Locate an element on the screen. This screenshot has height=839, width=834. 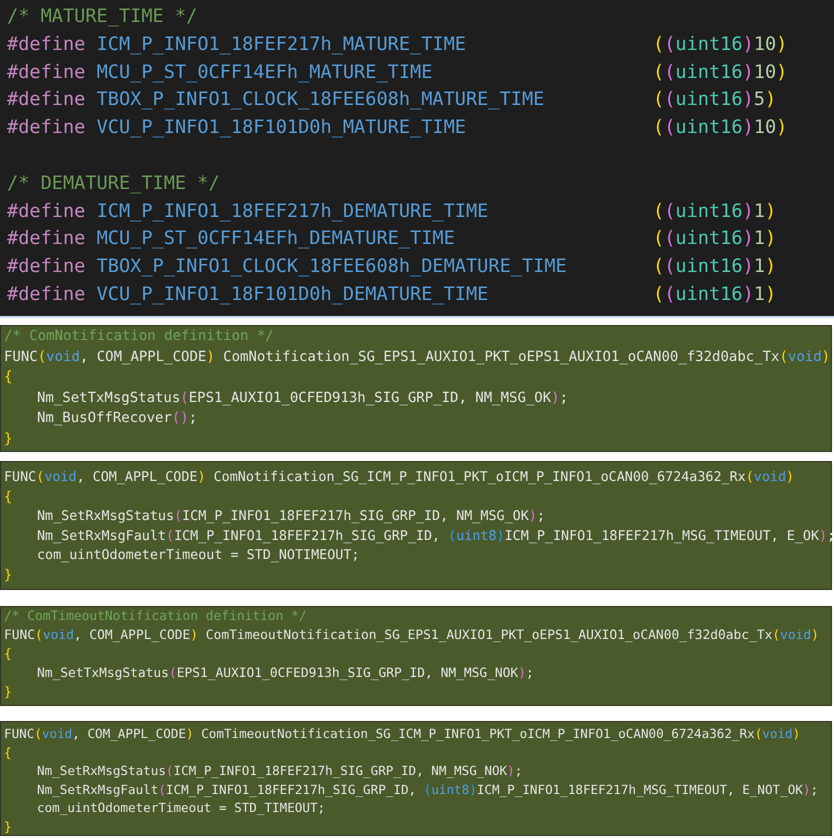
code-line: com_uintOdometerTimeout = STD_NOTIMEOUT; is located at coordinates (198, 556).